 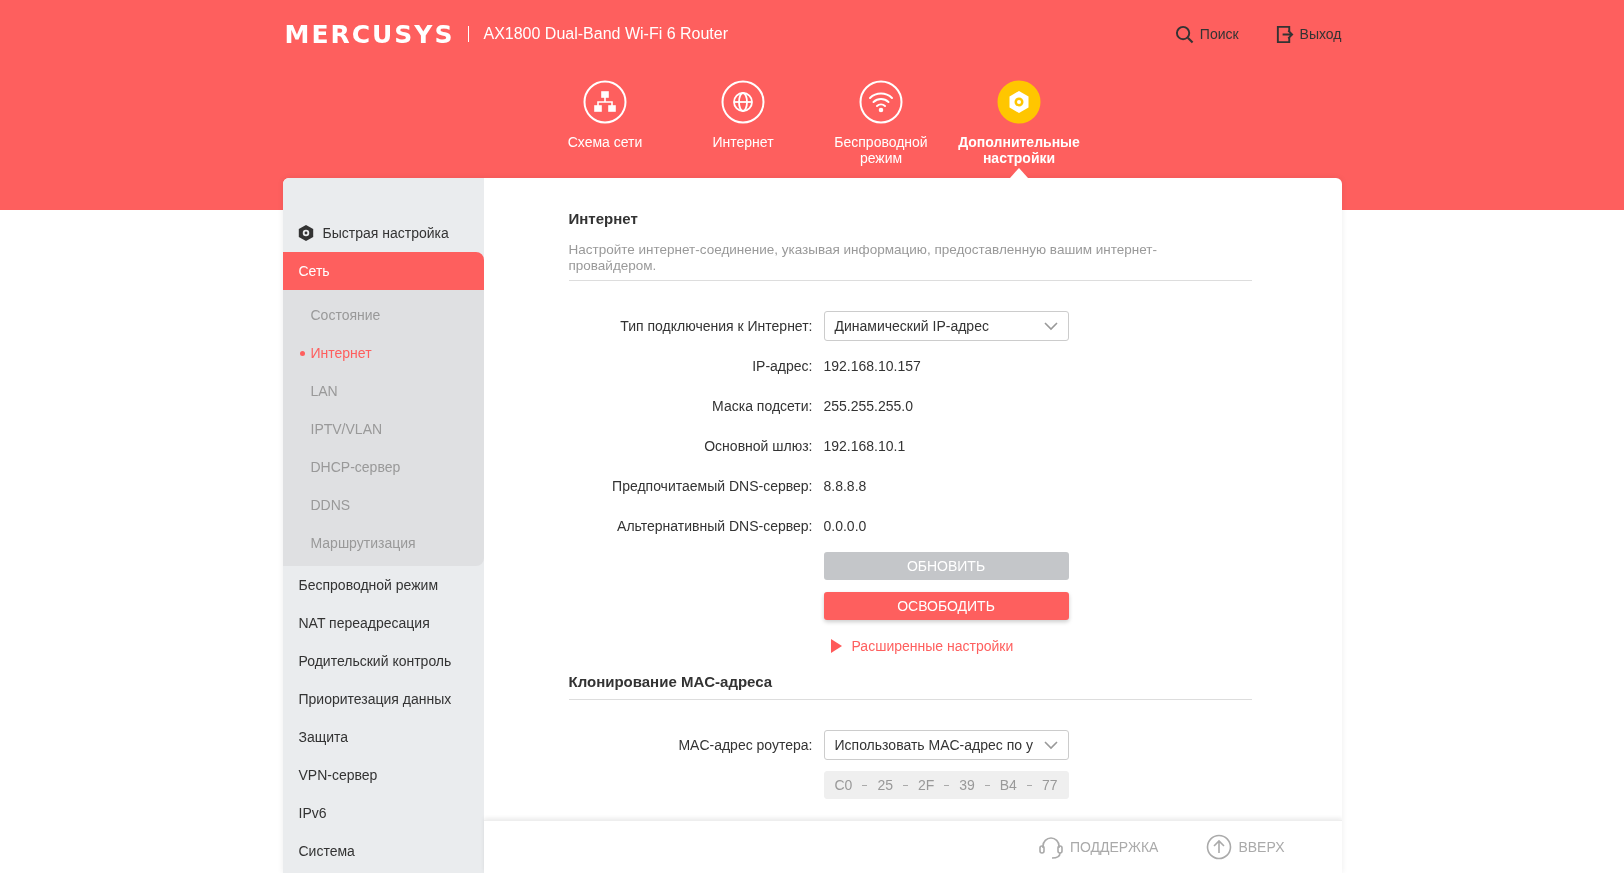 What do you see at coordinates (383, 271) in the screenshot?
I see `sidebar-item: Сеть` at bounding box center [383, 271].